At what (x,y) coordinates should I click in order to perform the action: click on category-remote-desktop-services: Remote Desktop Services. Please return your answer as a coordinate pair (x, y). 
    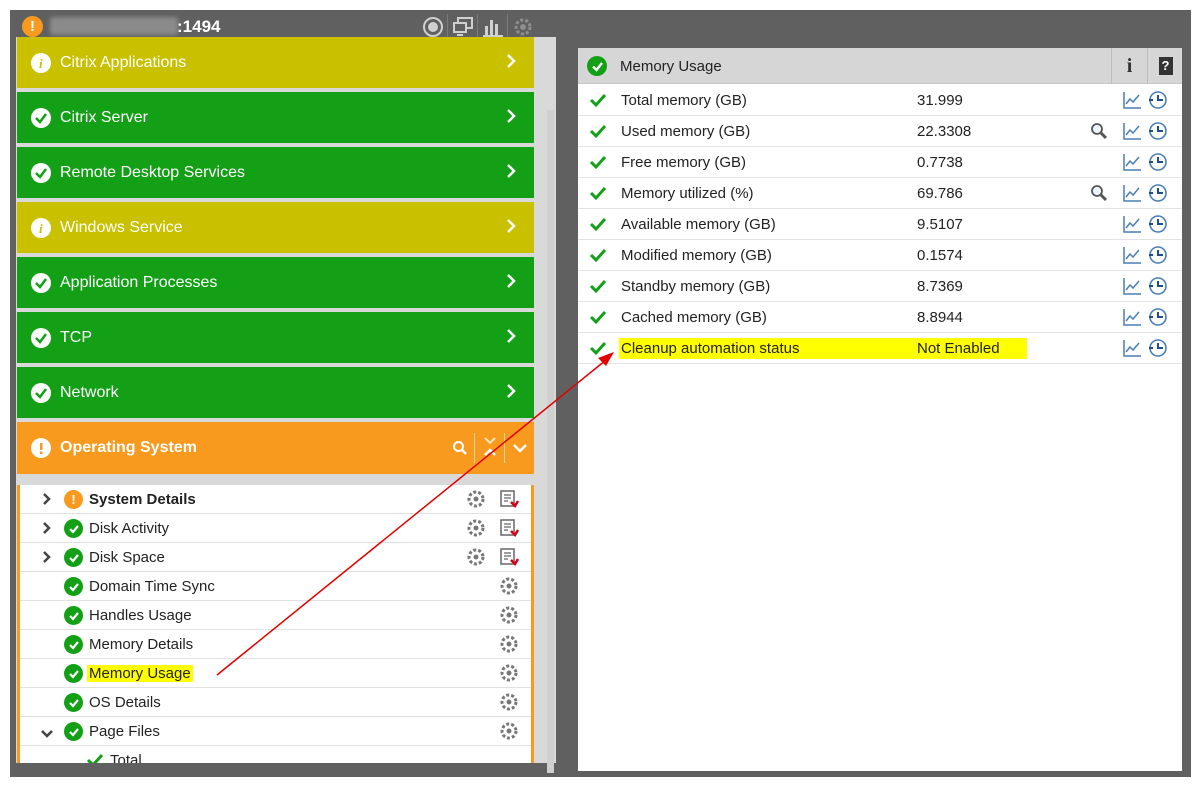
    Looking at the image, I should click on (275, 172).